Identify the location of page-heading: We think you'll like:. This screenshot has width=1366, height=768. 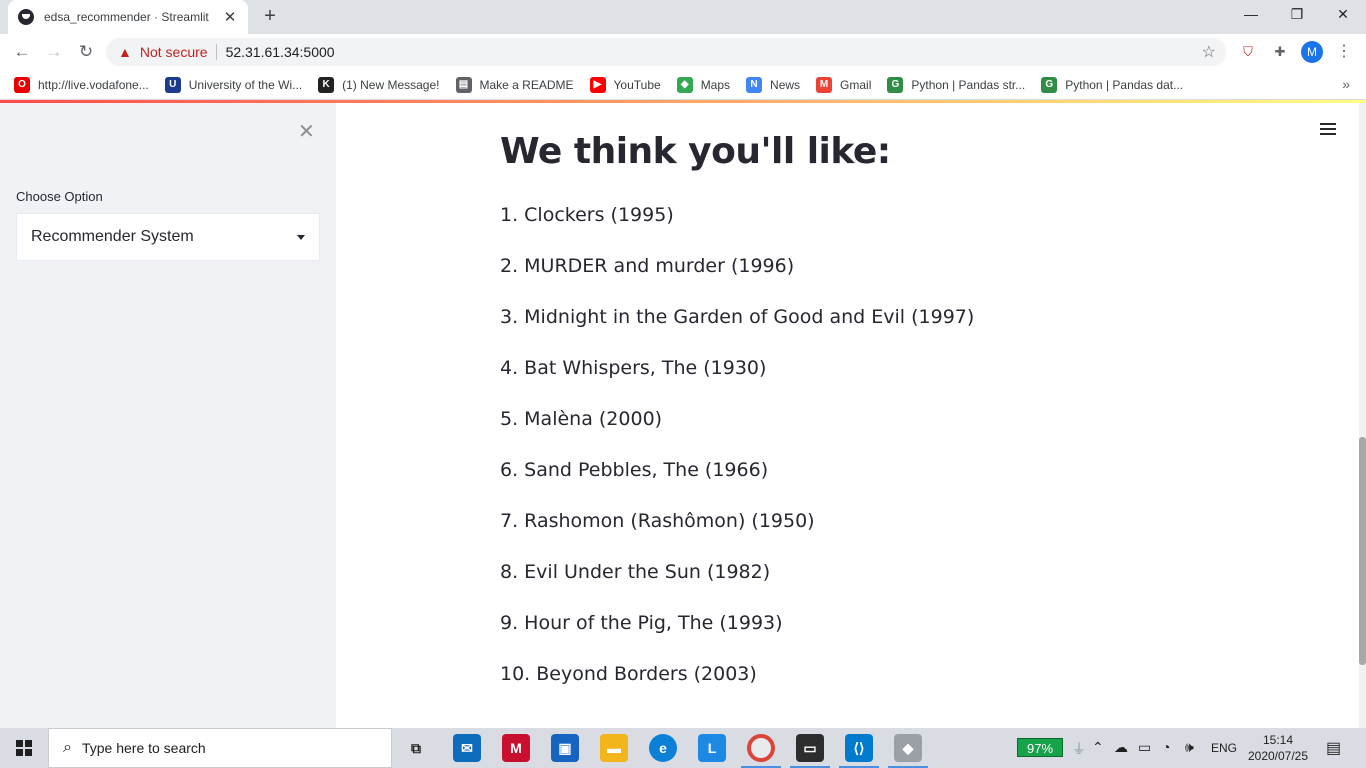
(695, 151).